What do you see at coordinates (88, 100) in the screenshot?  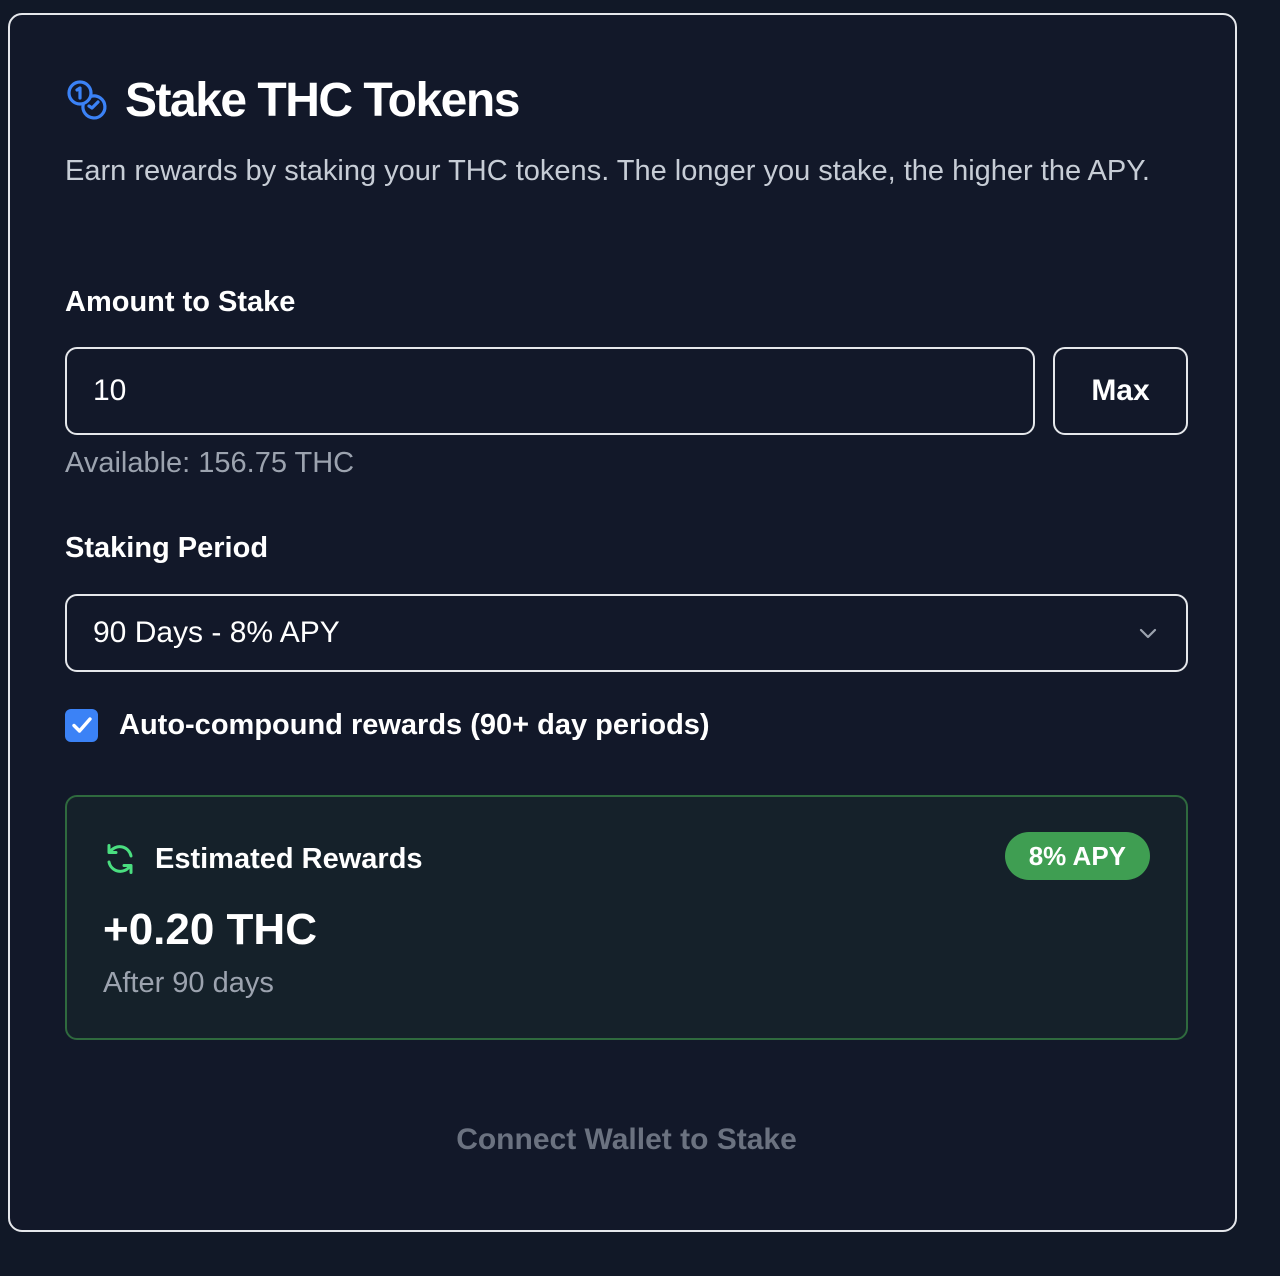 I see `coins-icon` at bounding box center [88, 100].